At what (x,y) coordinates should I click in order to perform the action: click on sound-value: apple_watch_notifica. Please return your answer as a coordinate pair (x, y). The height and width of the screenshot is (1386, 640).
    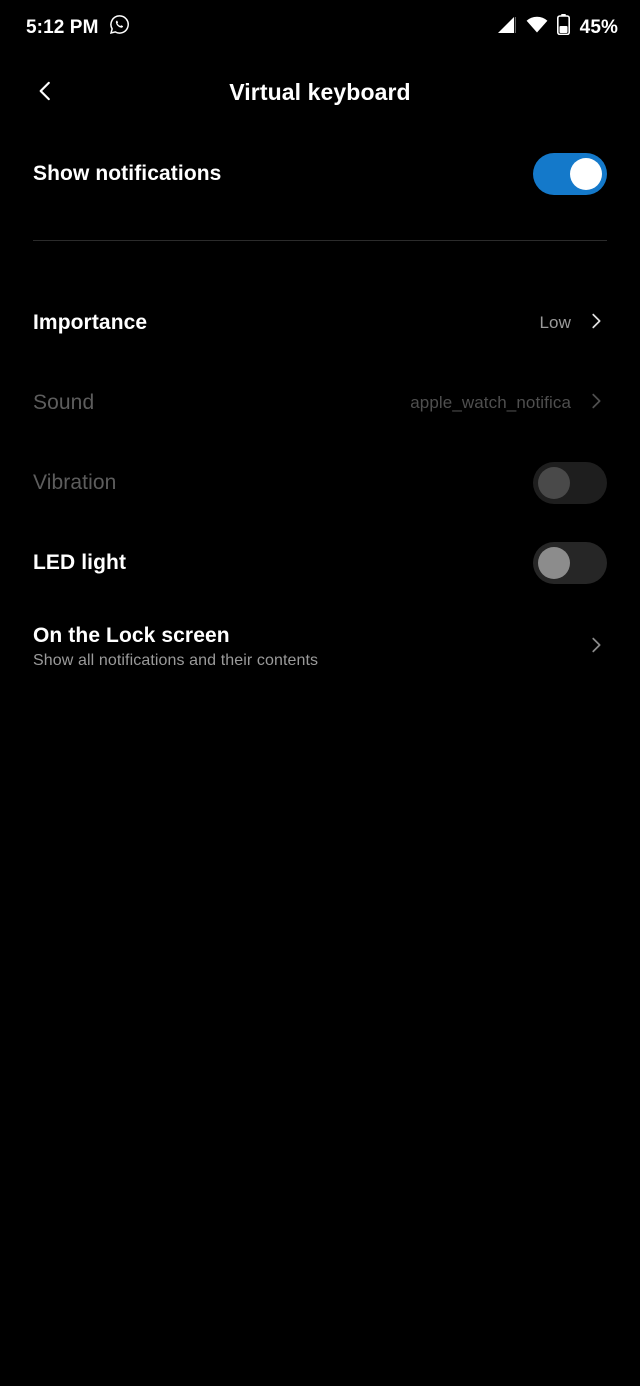
    Looking at the image, I should click on (490, 402).